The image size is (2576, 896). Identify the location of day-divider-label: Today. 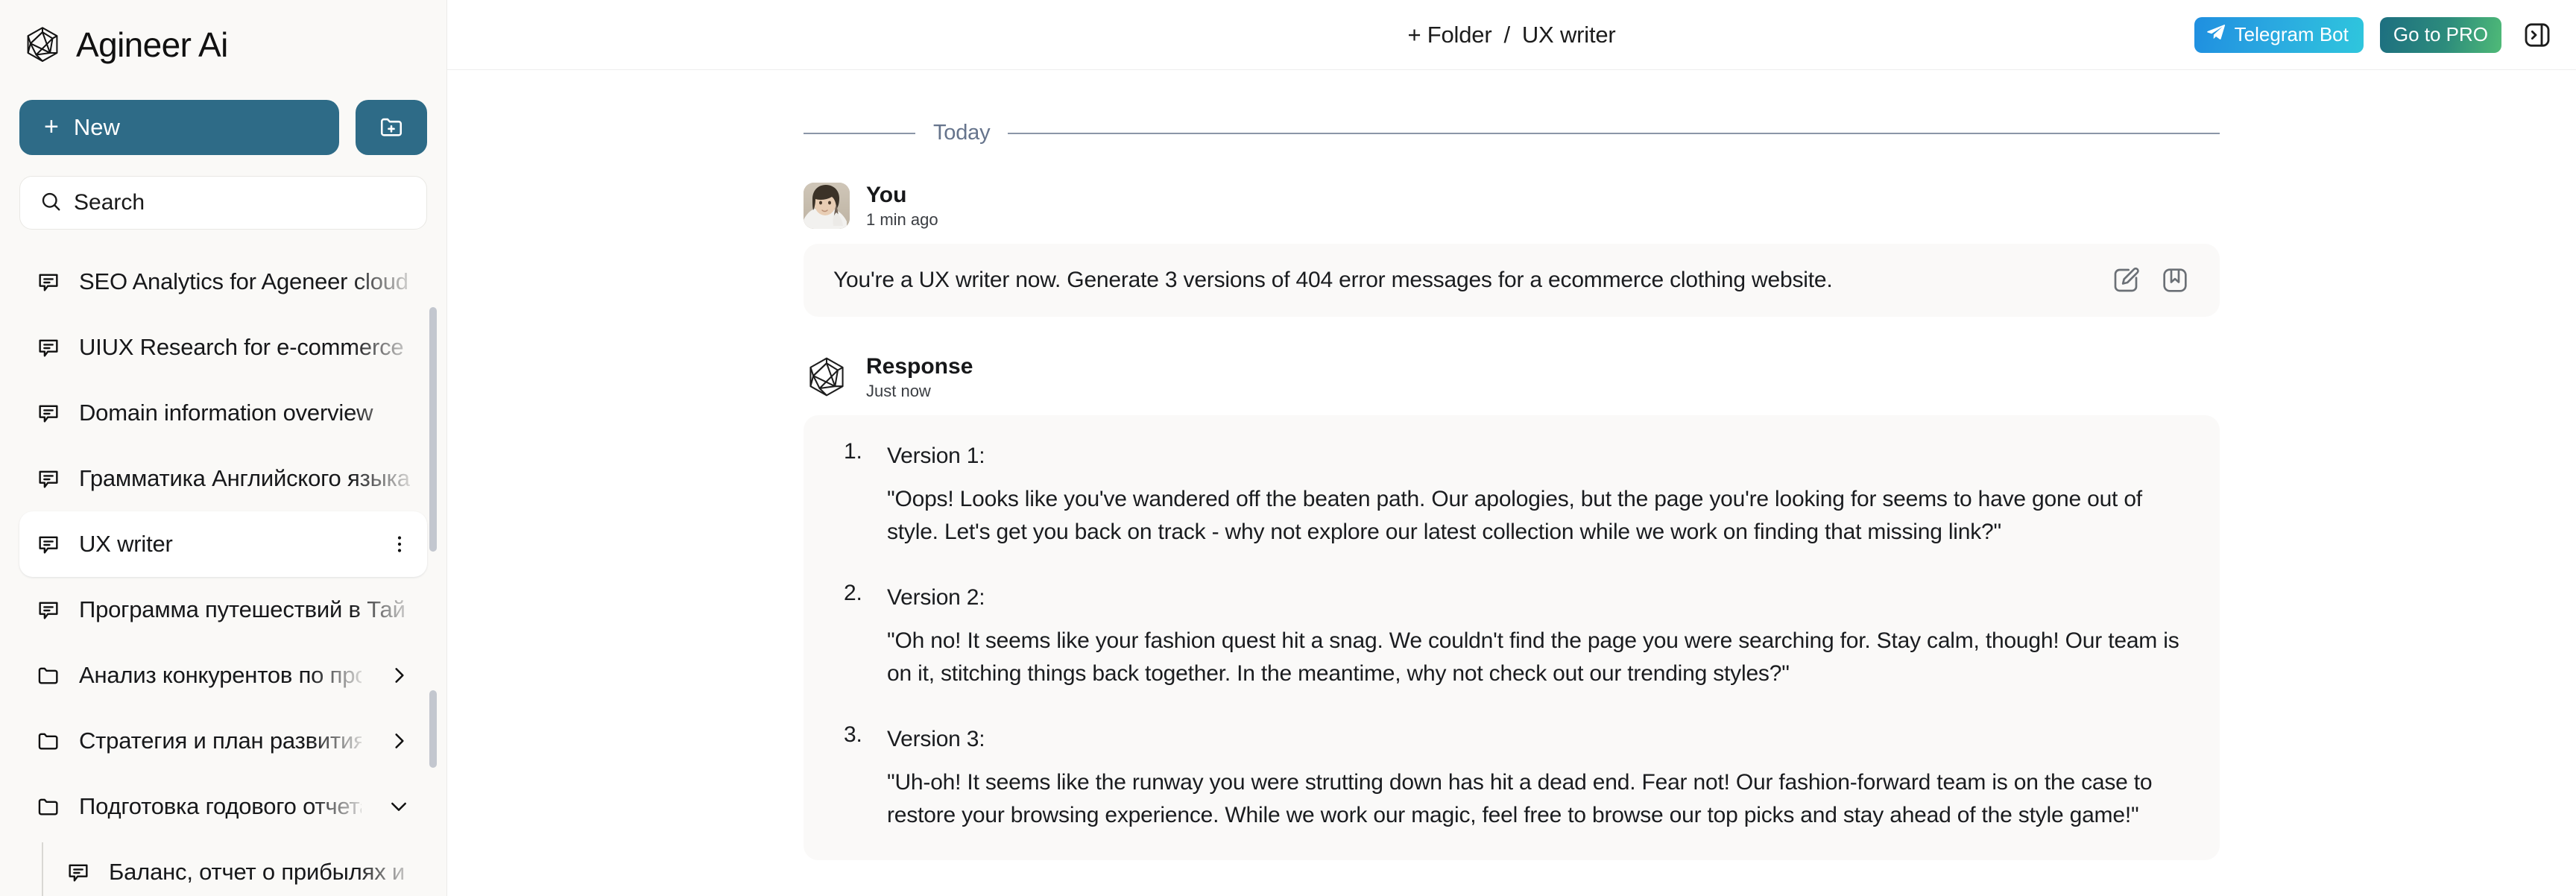
(962, 133).